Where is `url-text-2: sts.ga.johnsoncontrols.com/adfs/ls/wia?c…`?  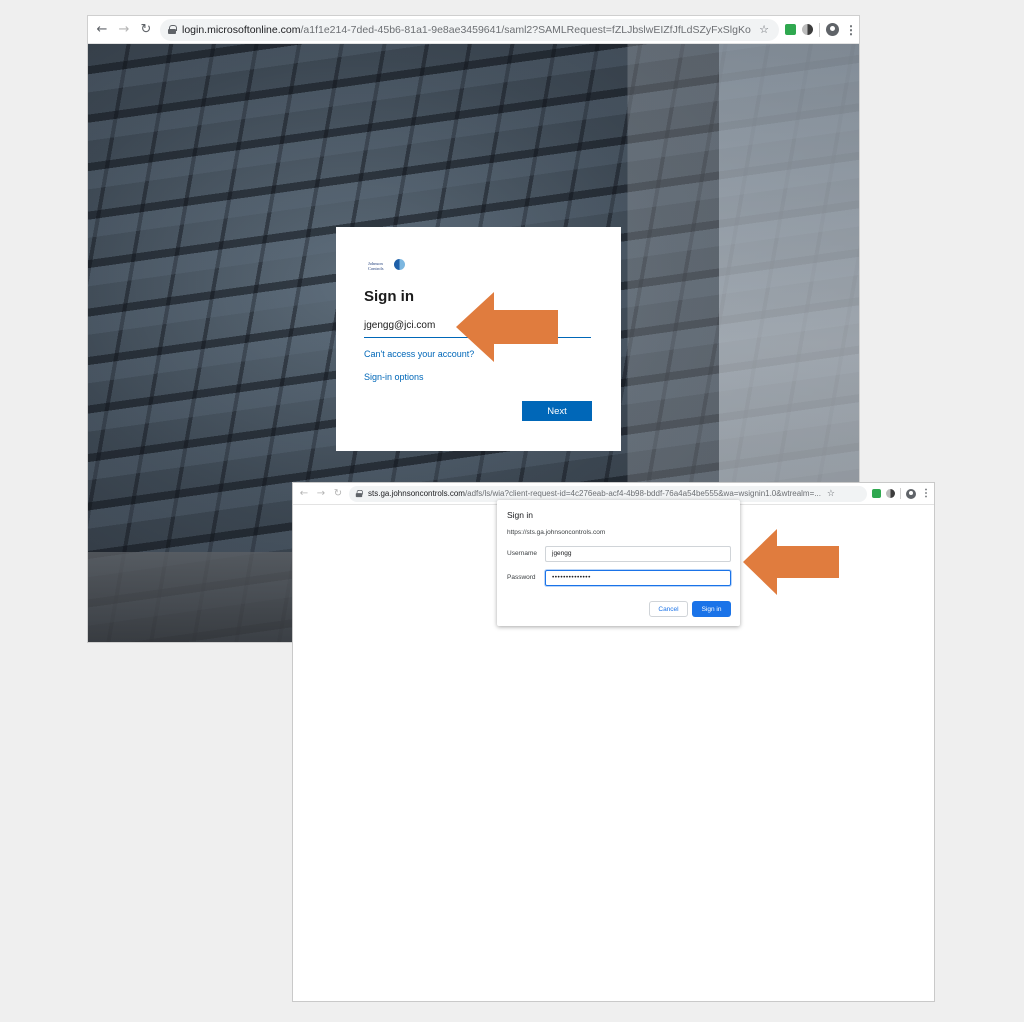 url-text-2: sts.ga.johnsoncontrols.com/adfs/ls/wia?c… is located at coordinates (594, 493).